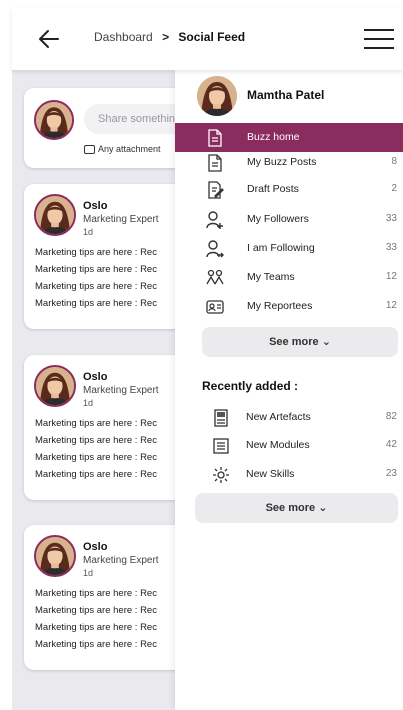 The height and width of the screenshot is (710, 403). What do you see at coordinates (215, 307) in the screenshot?
I see `id-card-icon` at bounding box center [215, 307].